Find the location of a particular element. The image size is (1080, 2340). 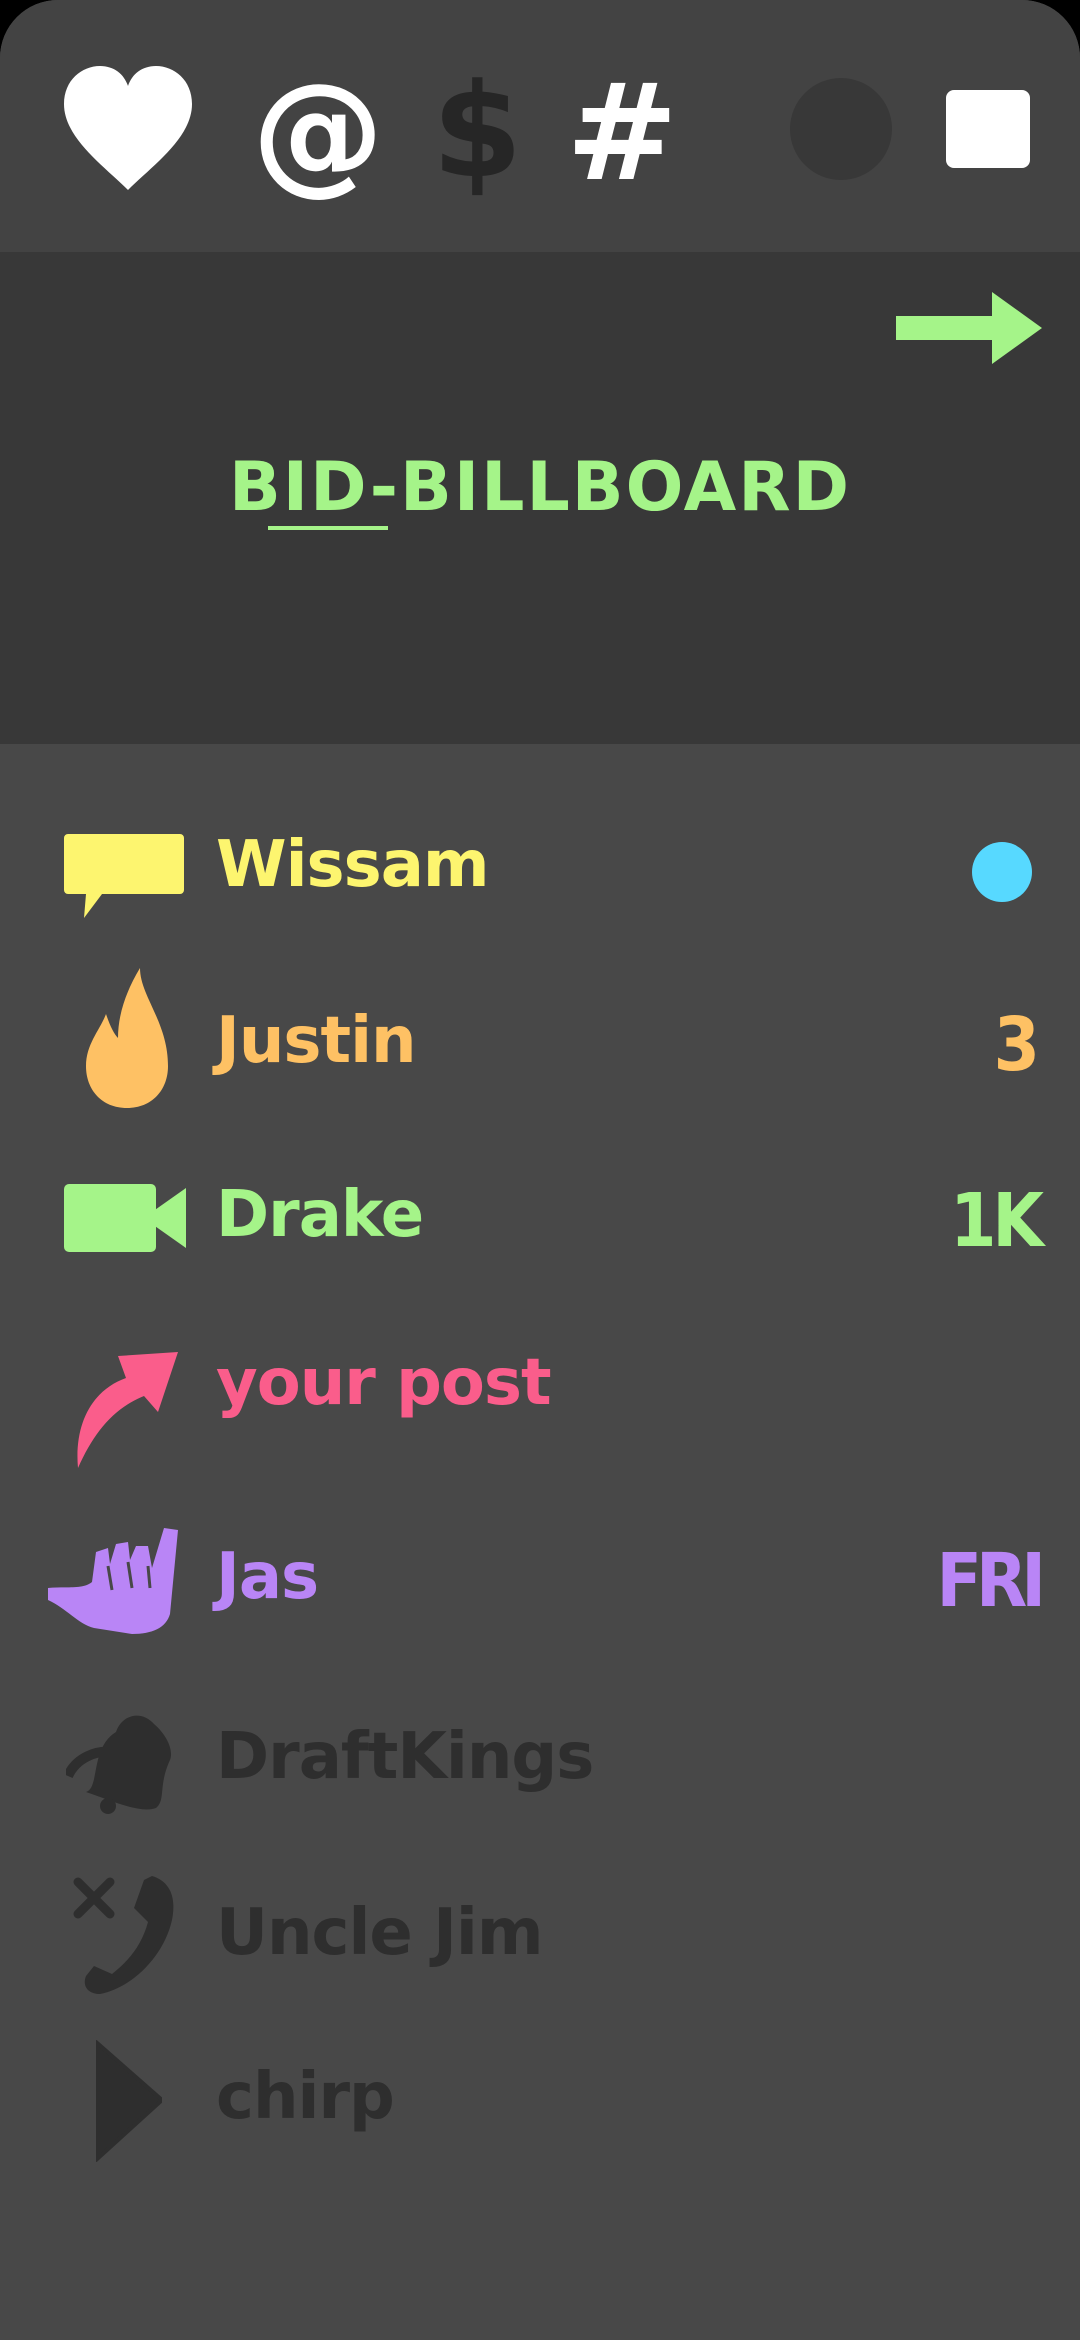

count-label: 1K is located at coordinates (997, 1221).